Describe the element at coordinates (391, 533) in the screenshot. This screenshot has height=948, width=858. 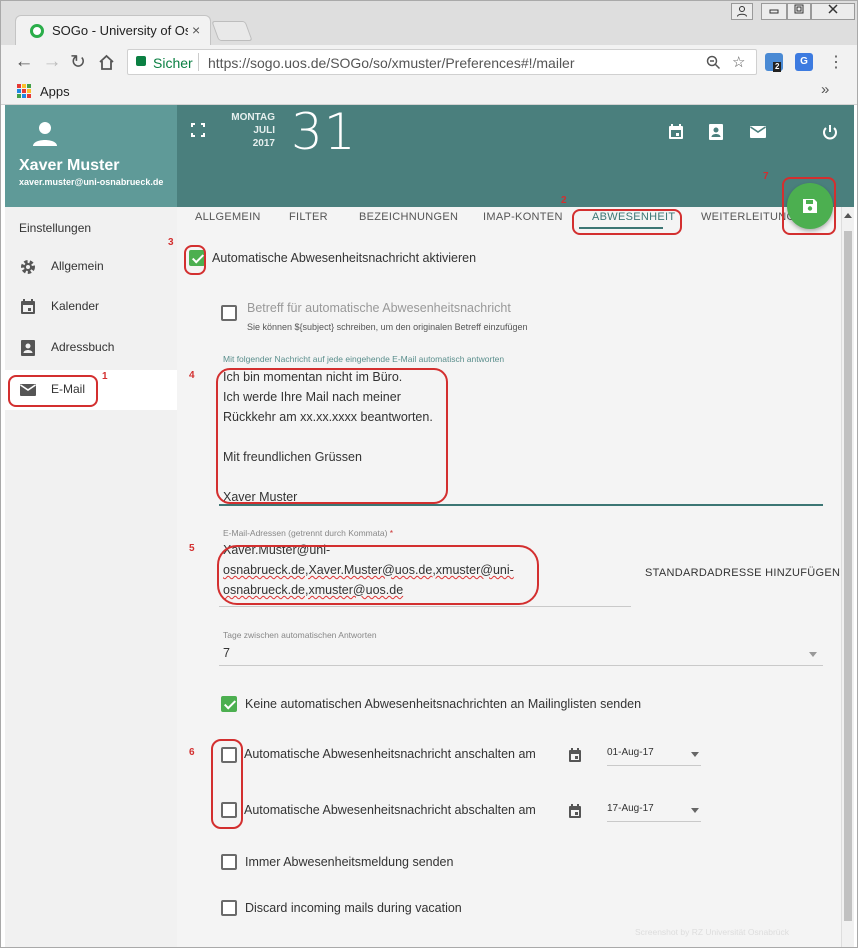
I see `required-mark: *` at that location.